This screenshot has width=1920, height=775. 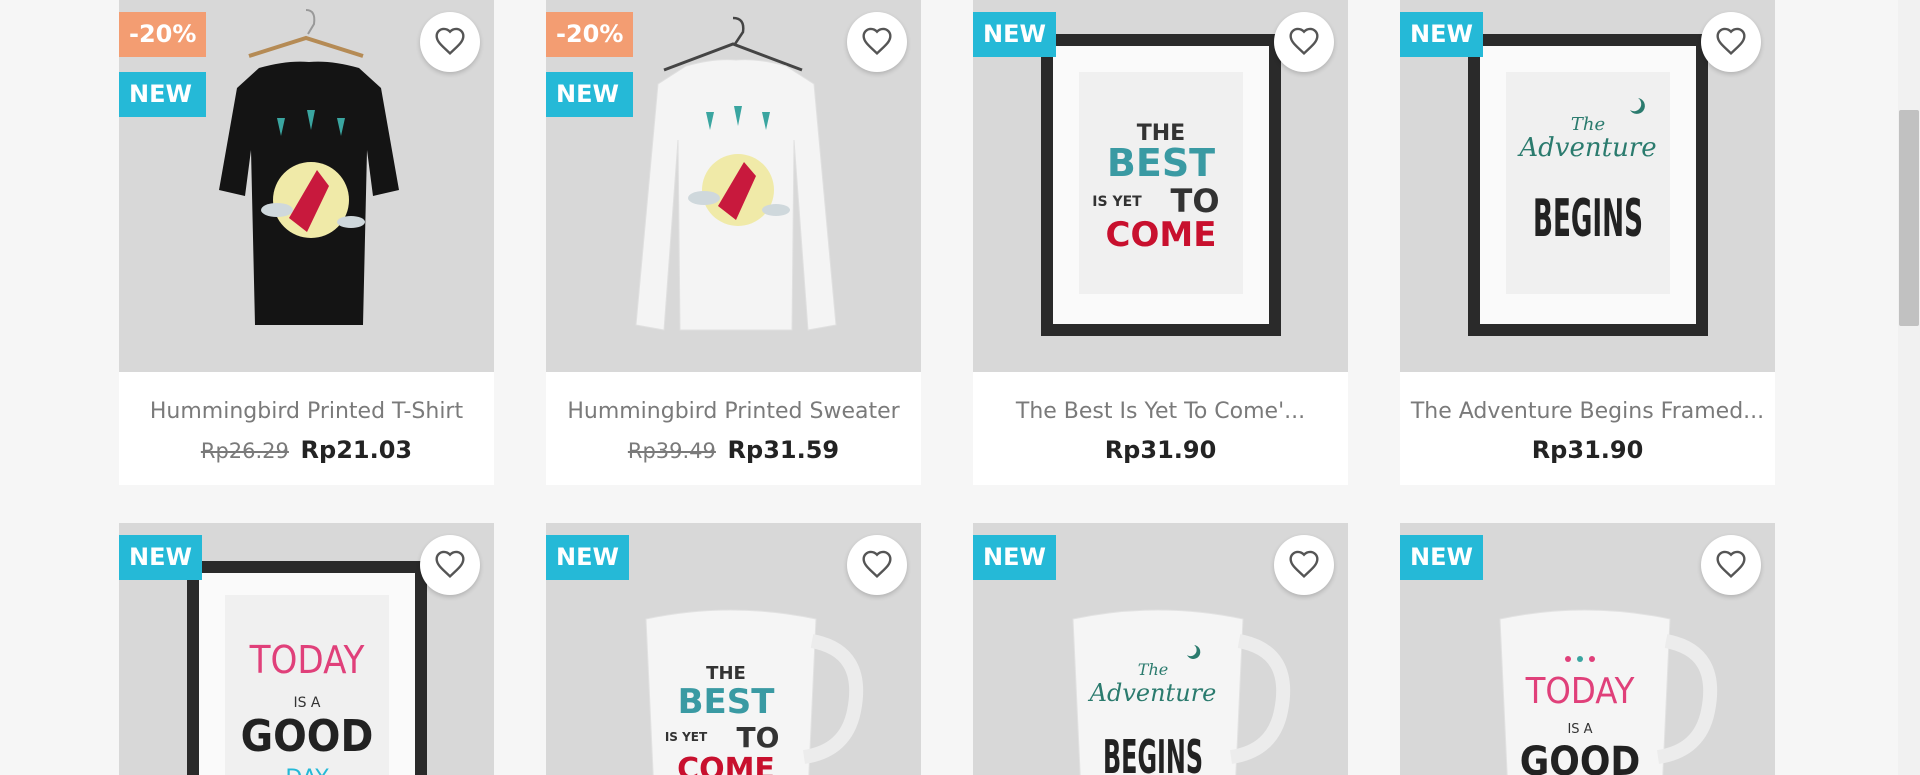 What do you see at coordinates (1160, 428) in the screenshot?
I see `product-description: The Best Is Yet To Come'... Rp31.90` at bounding box center [1160, 428].